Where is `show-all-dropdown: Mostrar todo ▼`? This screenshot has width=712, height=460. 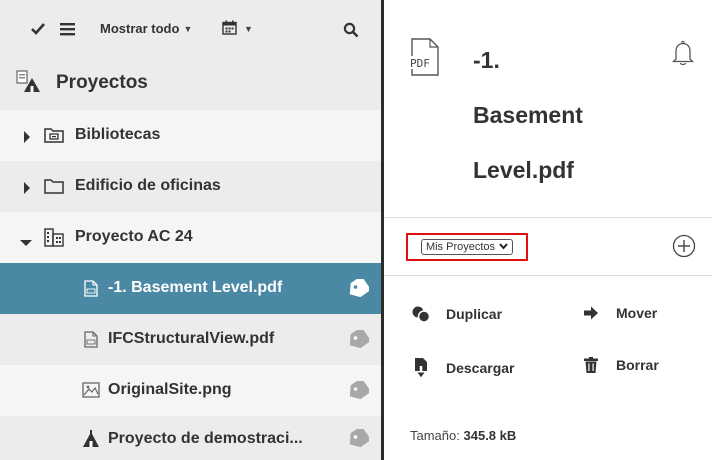 show-all-dropdown: Mostrar todo ▼ is located at coordinates (146, 28).